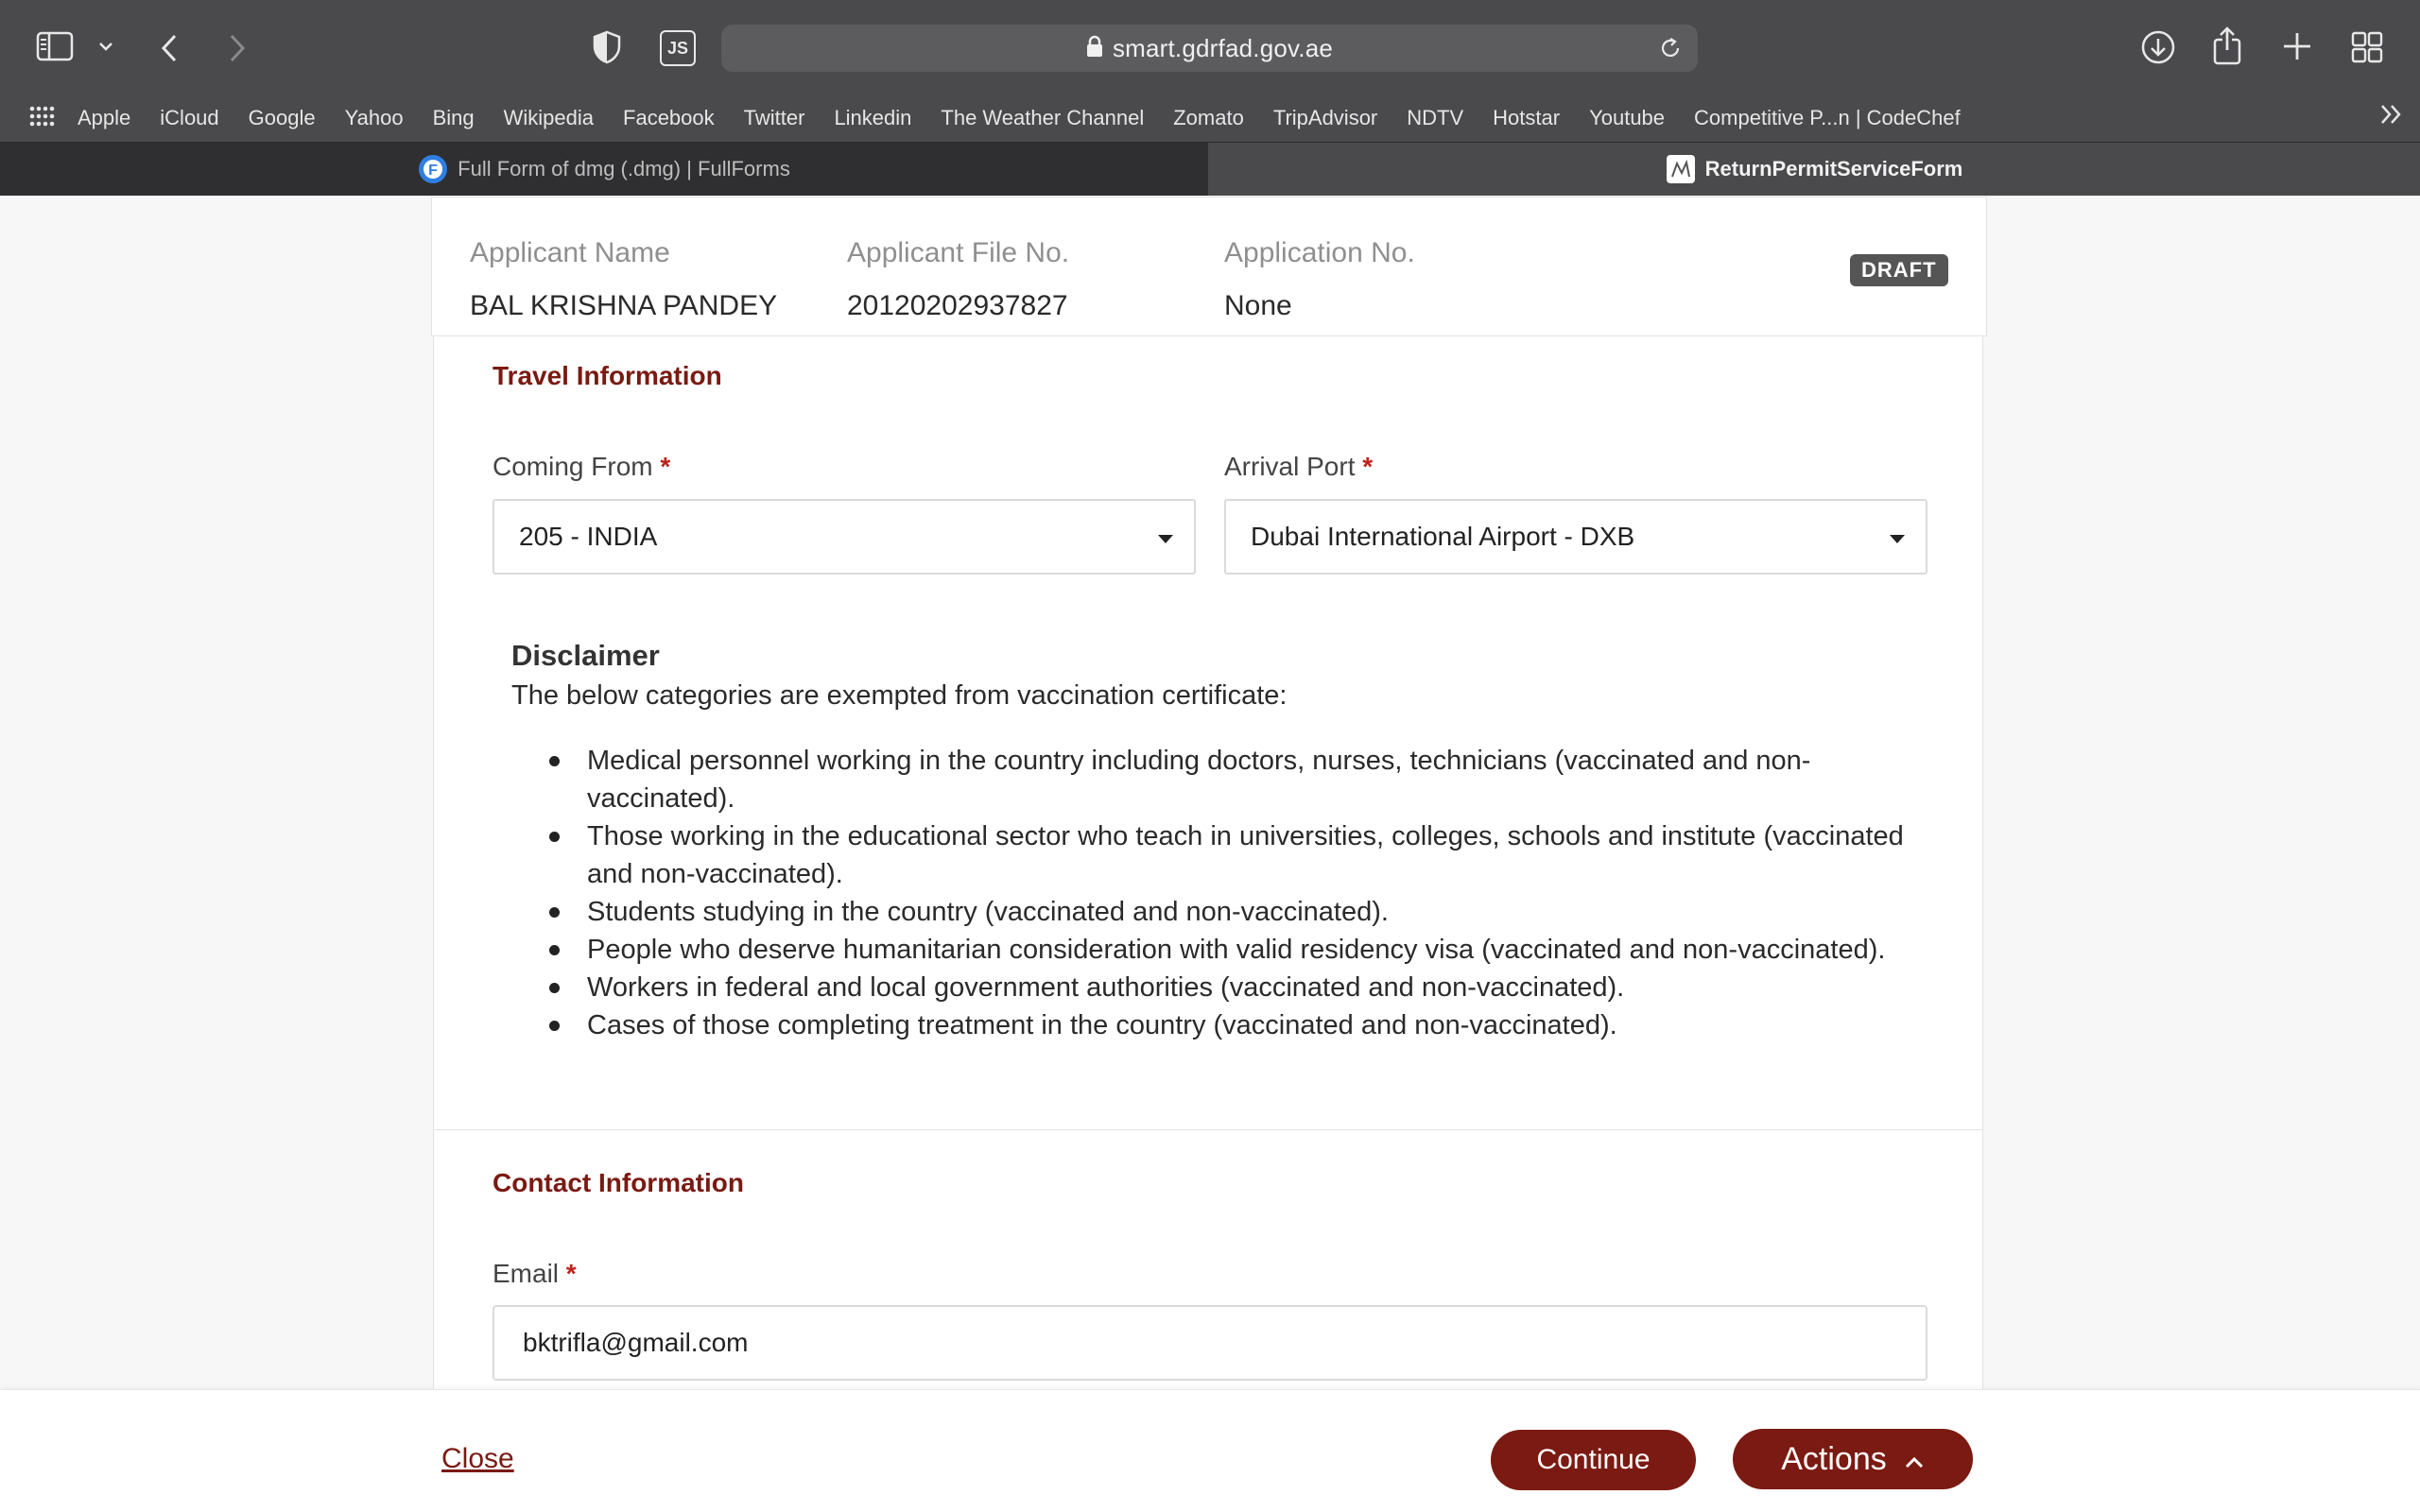 The width and height of the screenshot is (2420, 1512). I want to click on bookmark-linkedin: Linkedin, so click(872, 118).